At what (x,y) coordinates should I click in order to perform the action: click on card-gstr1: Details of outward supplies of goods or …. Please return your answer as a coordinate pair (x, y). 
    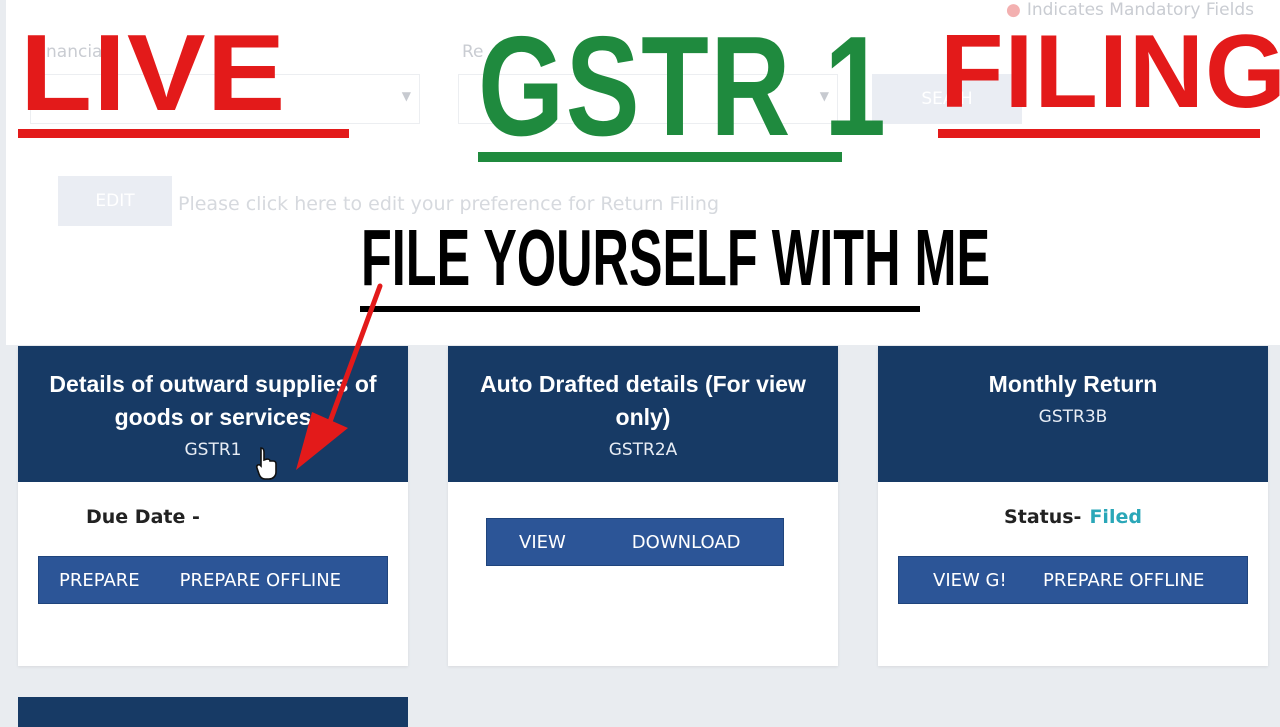
    Looking at the image, I should click on (213, 506).